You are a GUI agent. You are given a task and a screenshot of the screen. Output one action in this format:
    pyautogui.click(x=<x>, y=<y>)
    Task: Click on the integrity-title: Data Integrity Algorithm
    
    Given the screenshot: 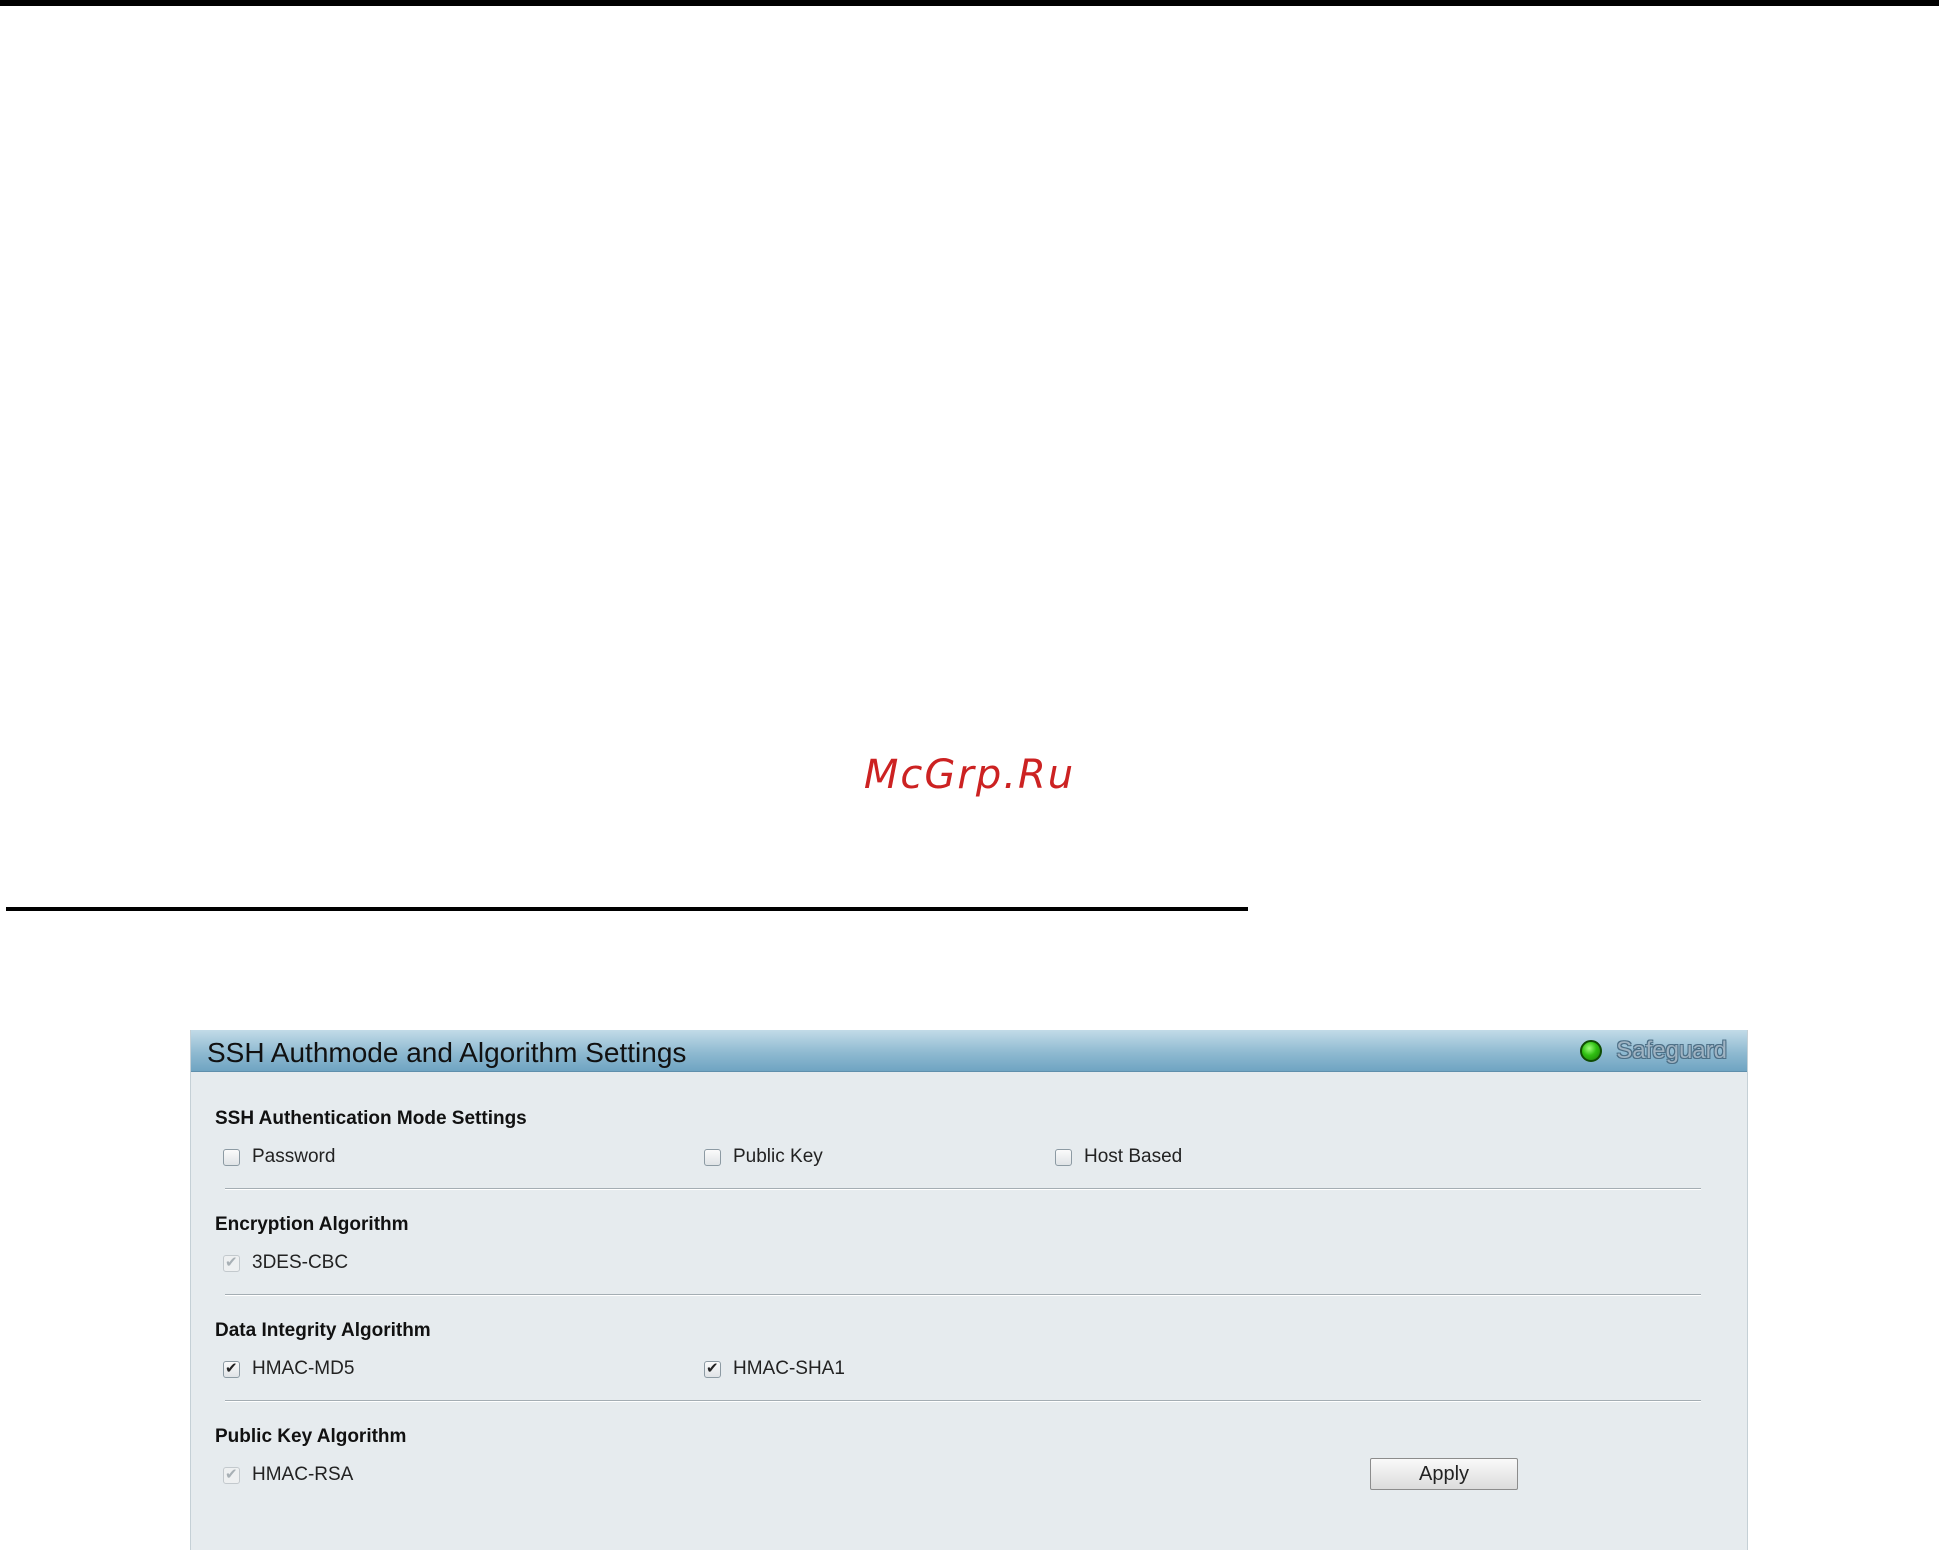 What is the action you would take?
    pyautogui.click(x=323, y=1330)
    